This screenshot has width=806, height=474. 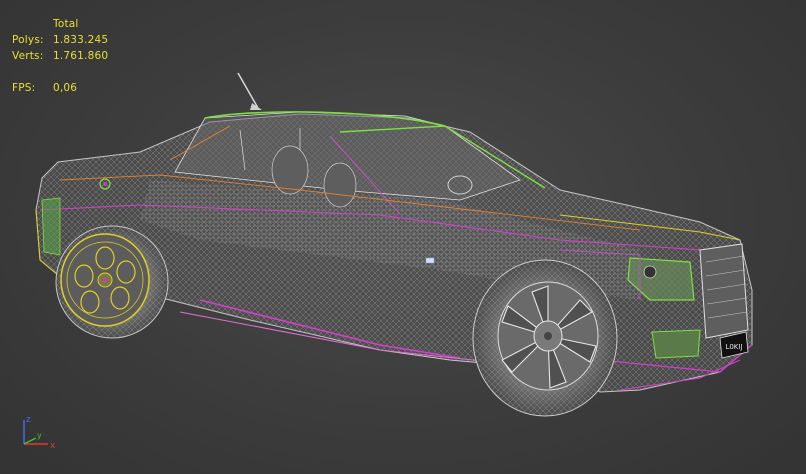 I want to click on antenna, so click(x=248, y=90).